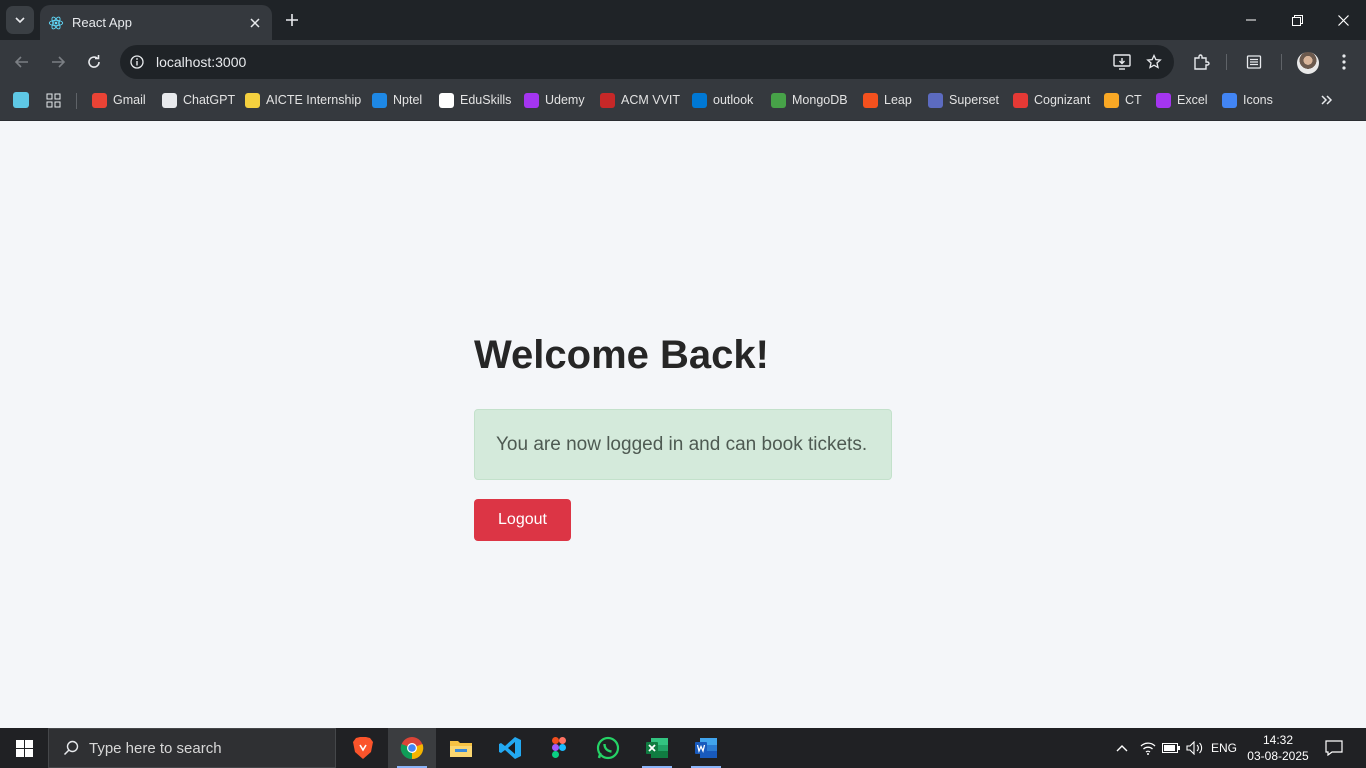 This screenshot has height=768, width=1366. I want to click on bookmark-label: outlook, so click(733, 100).